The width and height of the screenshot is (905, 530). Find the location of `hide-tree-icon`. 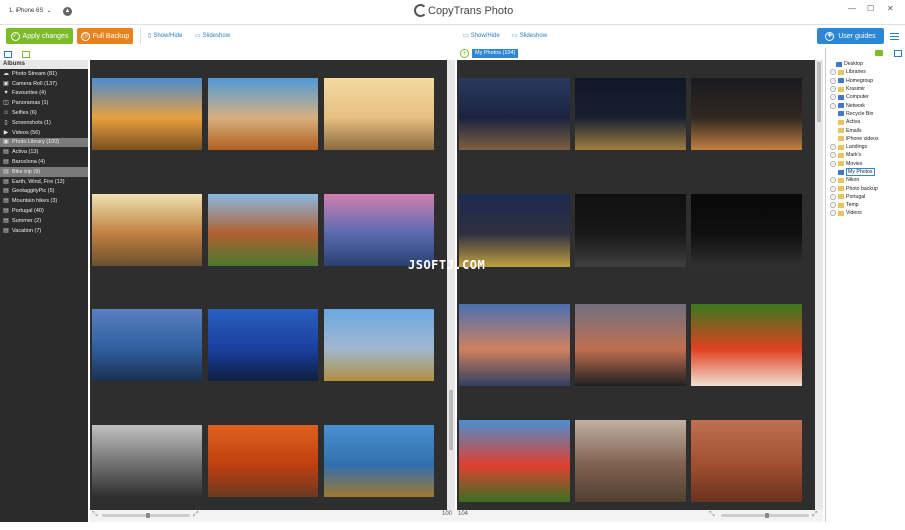

hide-tree-icon is located at coordinates (898, 53).